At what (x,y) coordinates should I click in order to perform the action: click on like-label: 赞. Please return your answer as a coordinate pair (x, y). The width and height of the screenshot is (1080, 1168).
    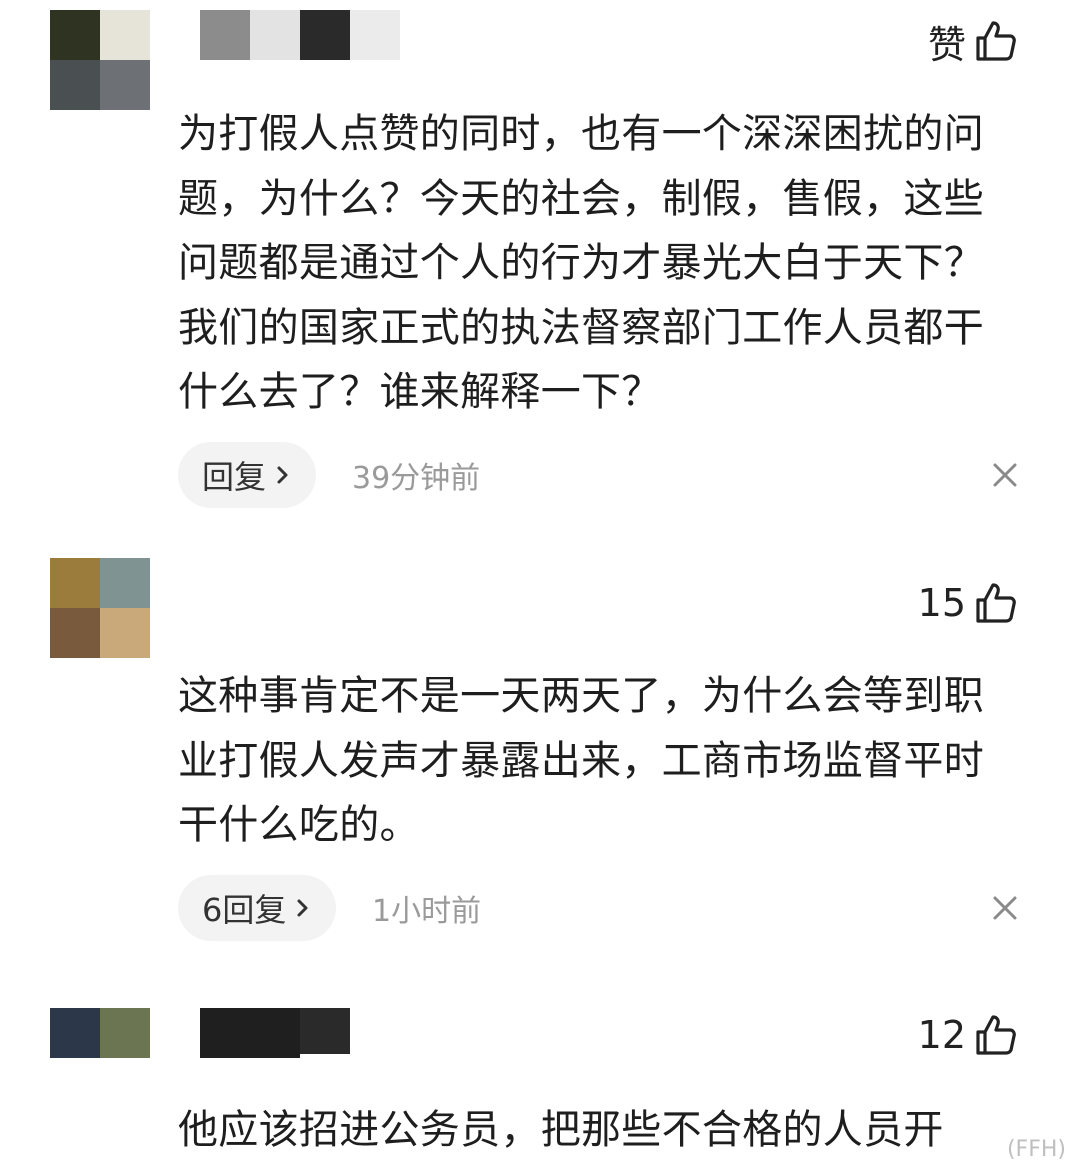
    Looking at the image, I should click on (946, 44).